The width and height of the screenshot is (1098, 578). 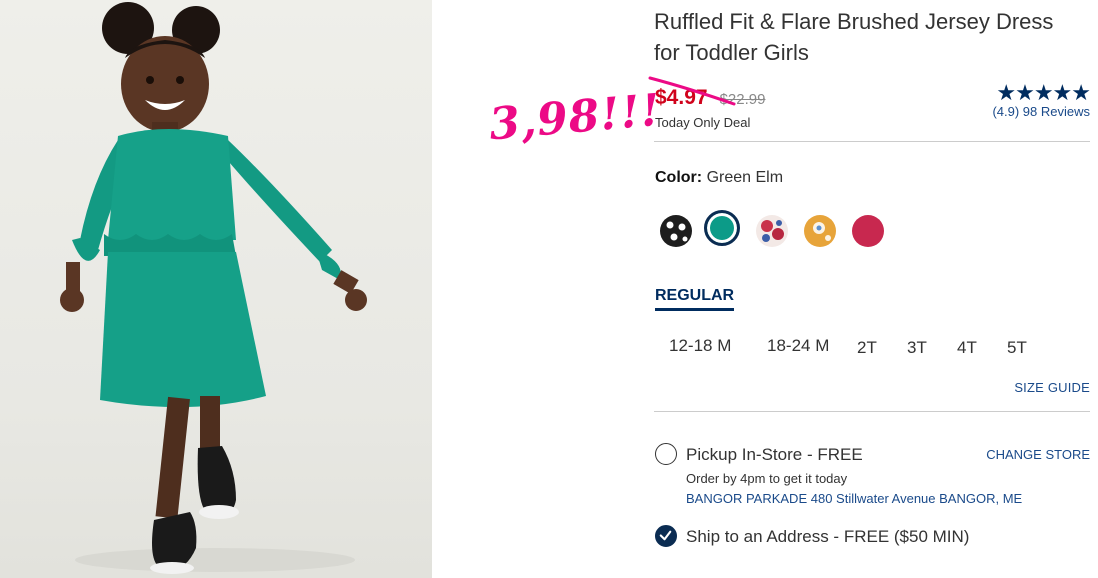 I want to click on handwritten-price-annotation: 3,98!!!, so click(x=575, y=117).